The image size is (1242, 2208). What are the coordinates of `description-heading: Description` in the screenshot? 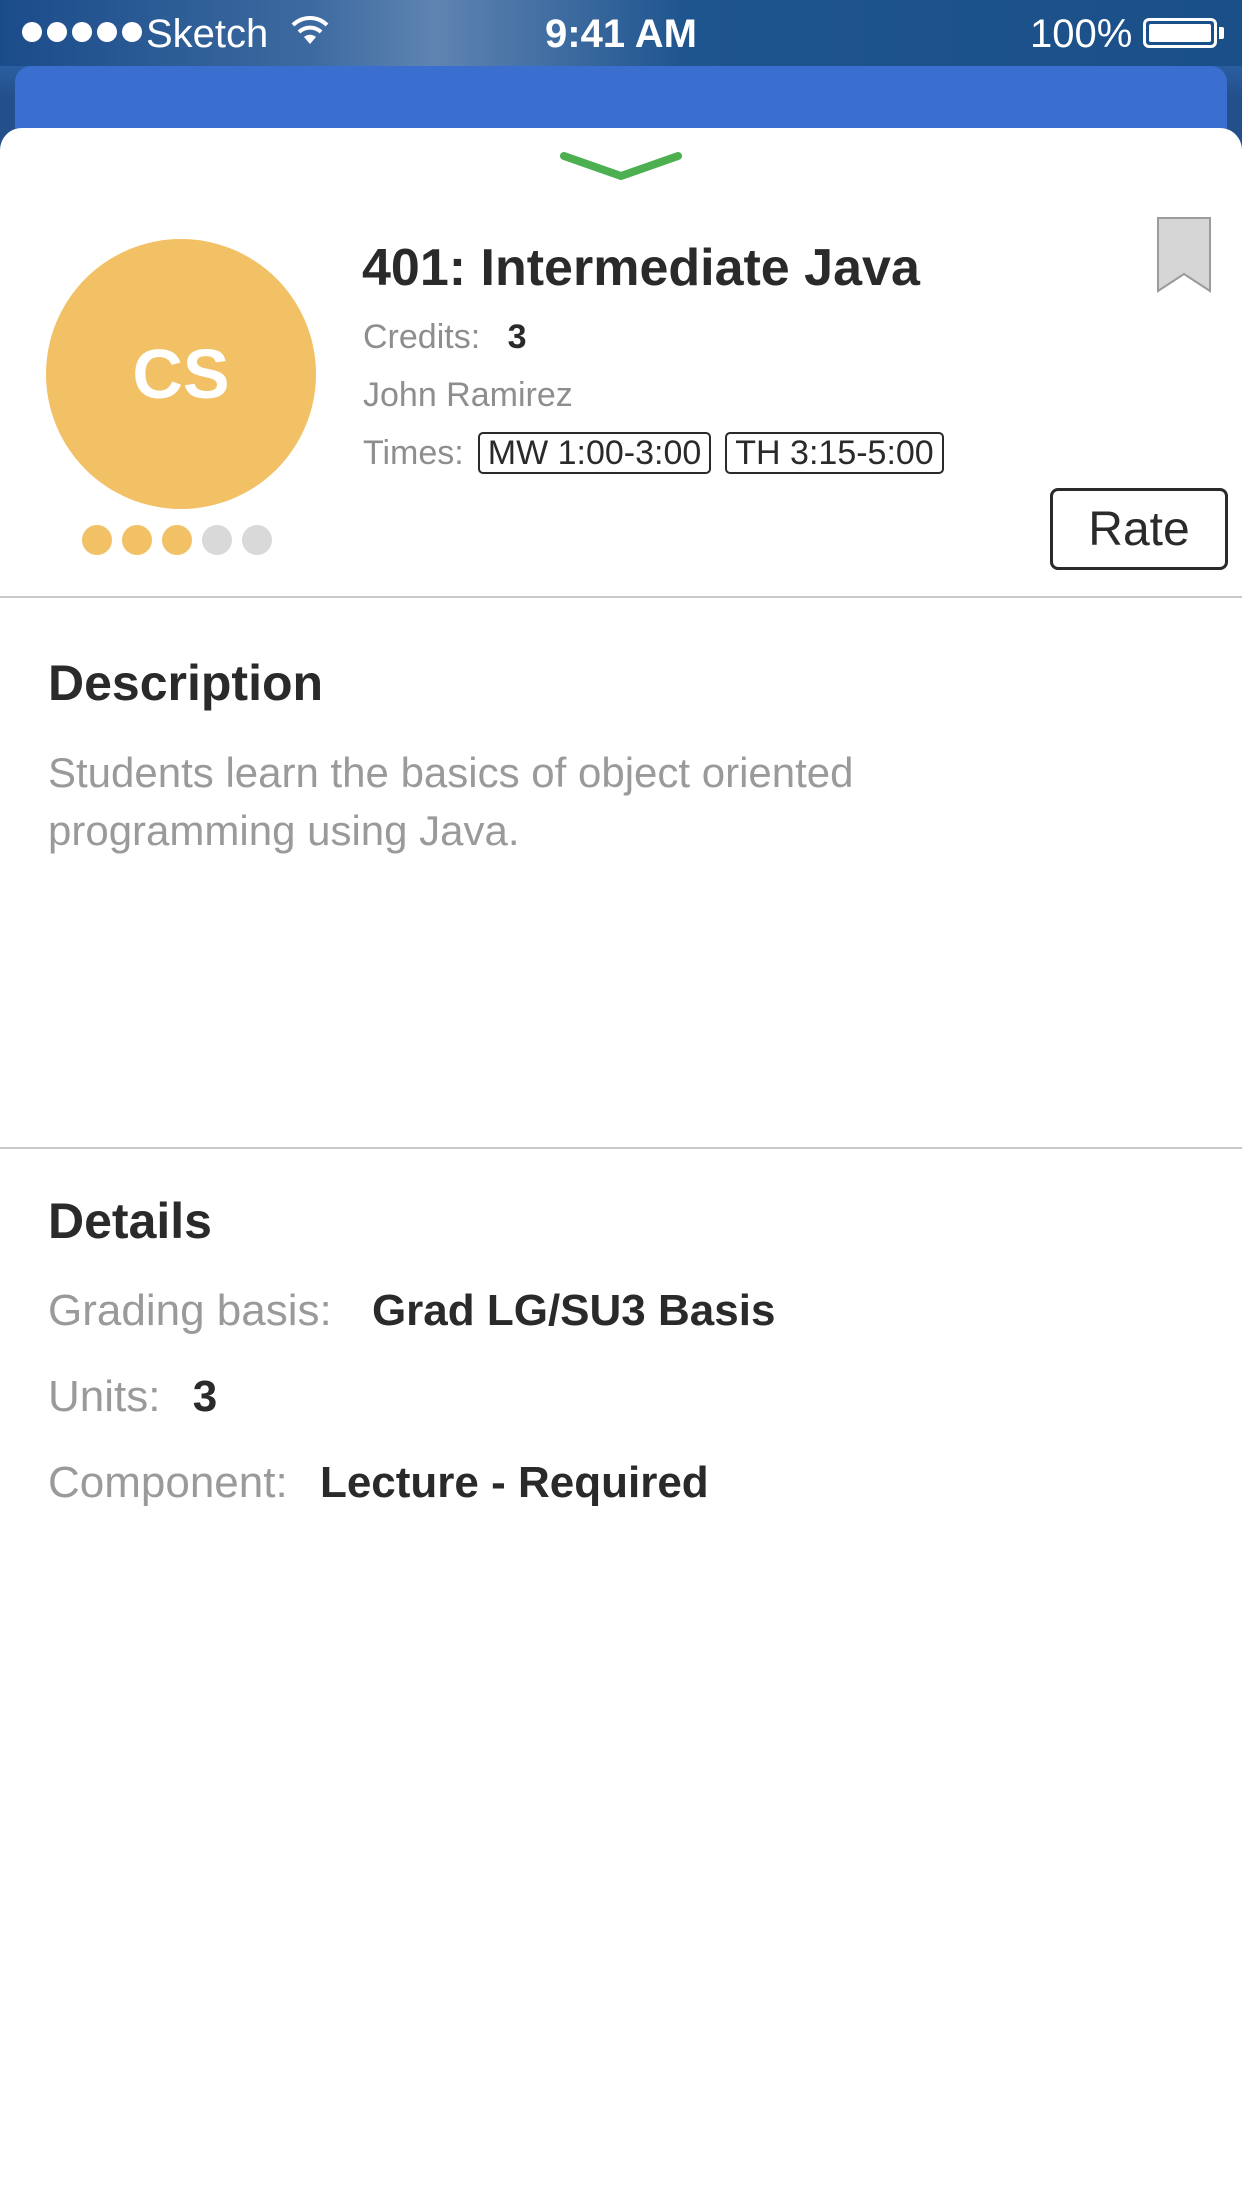 It's located at (186, 683).